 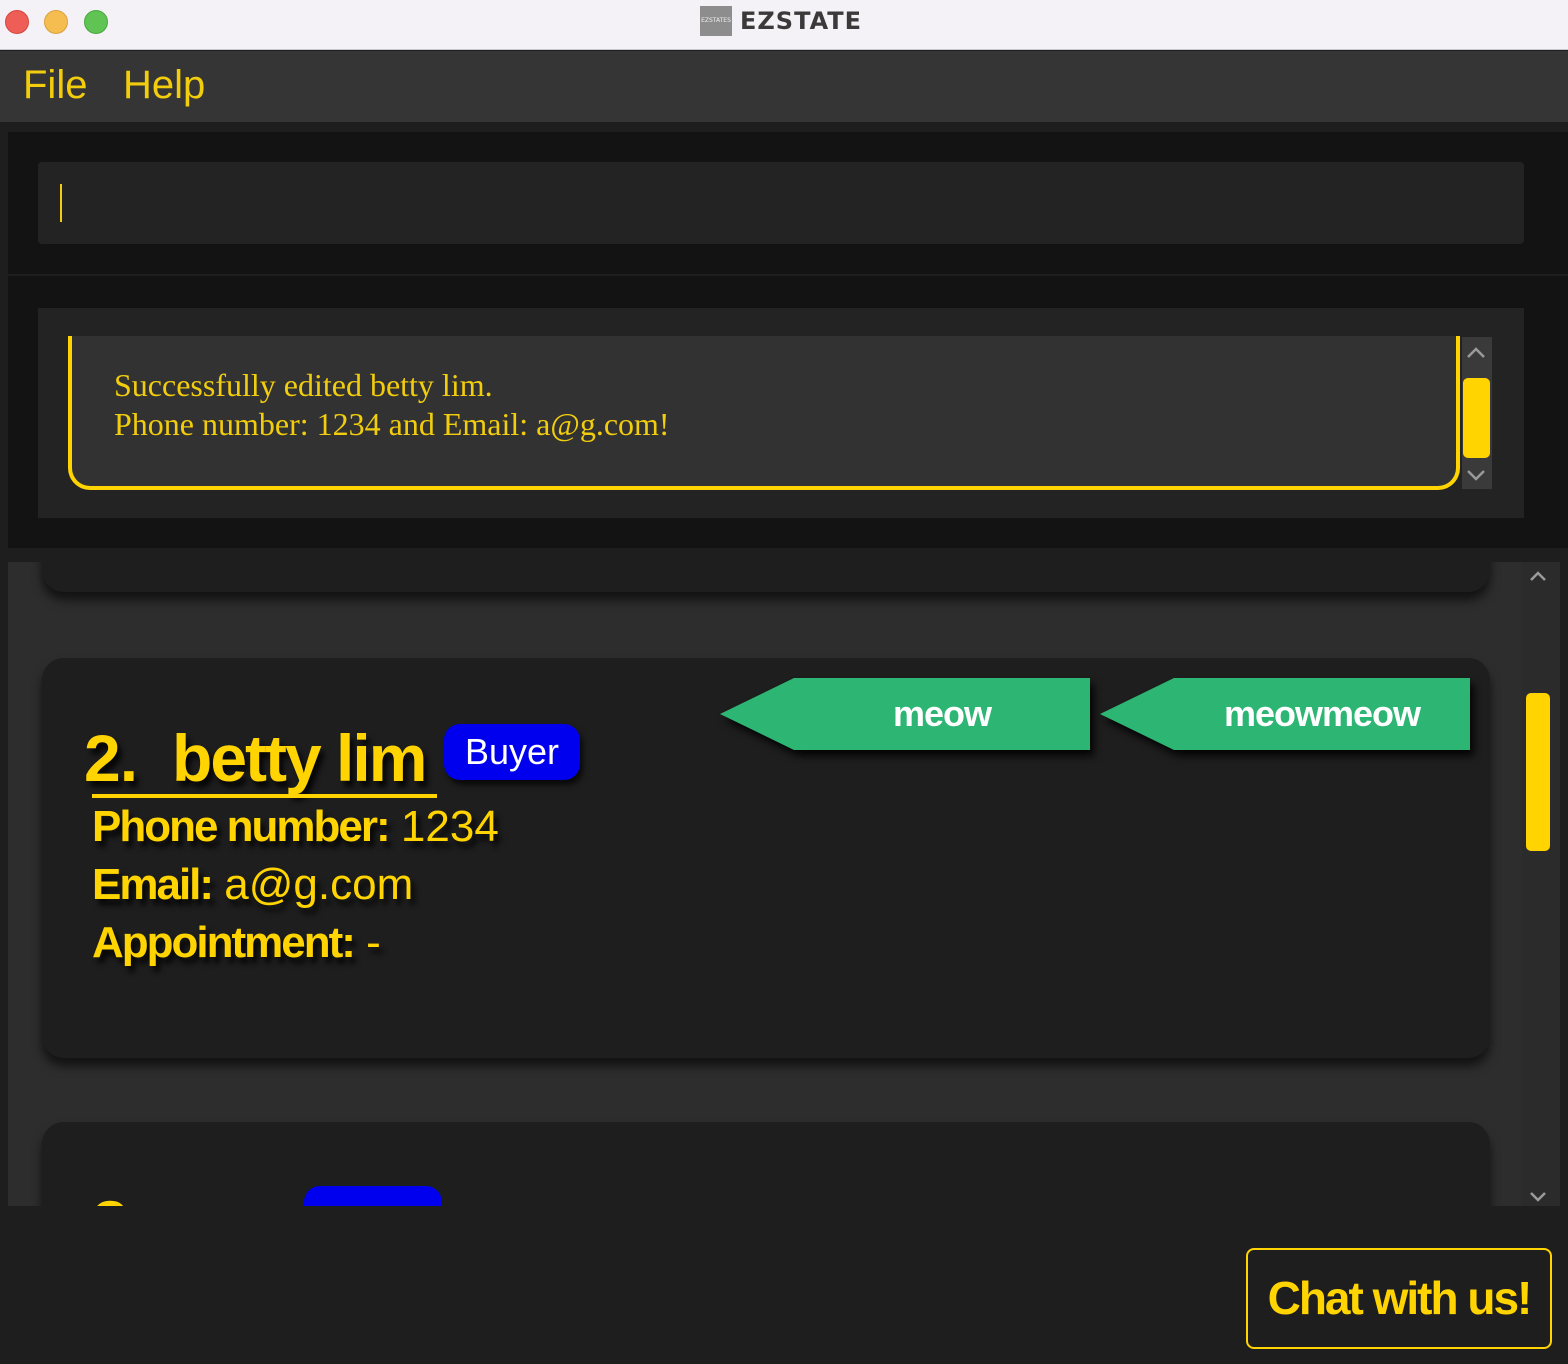 What do you see at coordinates (153, 884) in the screenshot?
I see `email-label: Email:` at bounding box center [153, 884].